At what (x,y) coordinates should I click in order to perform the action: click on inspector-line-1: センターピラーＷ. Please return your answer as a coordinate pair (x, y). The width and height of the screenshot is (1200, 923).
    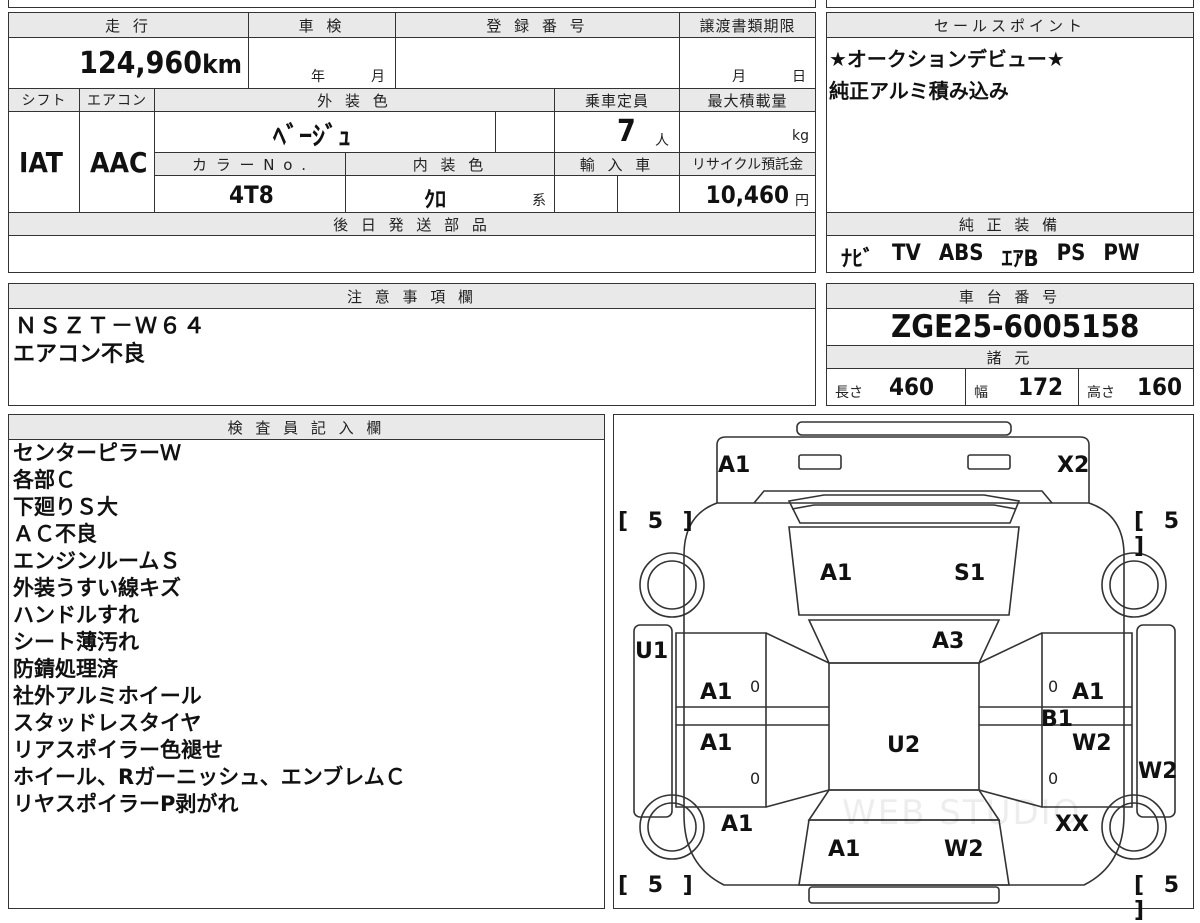
    Looking at the image, I should click on (97, 453).